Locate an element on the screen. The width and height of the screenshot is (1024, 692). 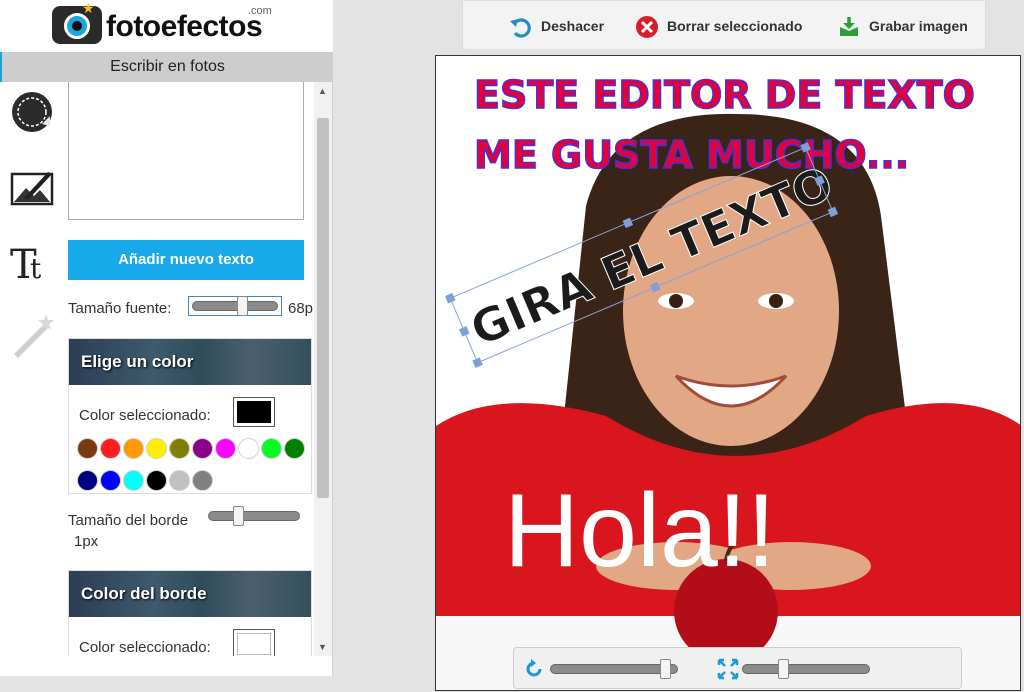
text-color-panel: Elige un color Color seleccionado: is located at coordinates (190, 416).